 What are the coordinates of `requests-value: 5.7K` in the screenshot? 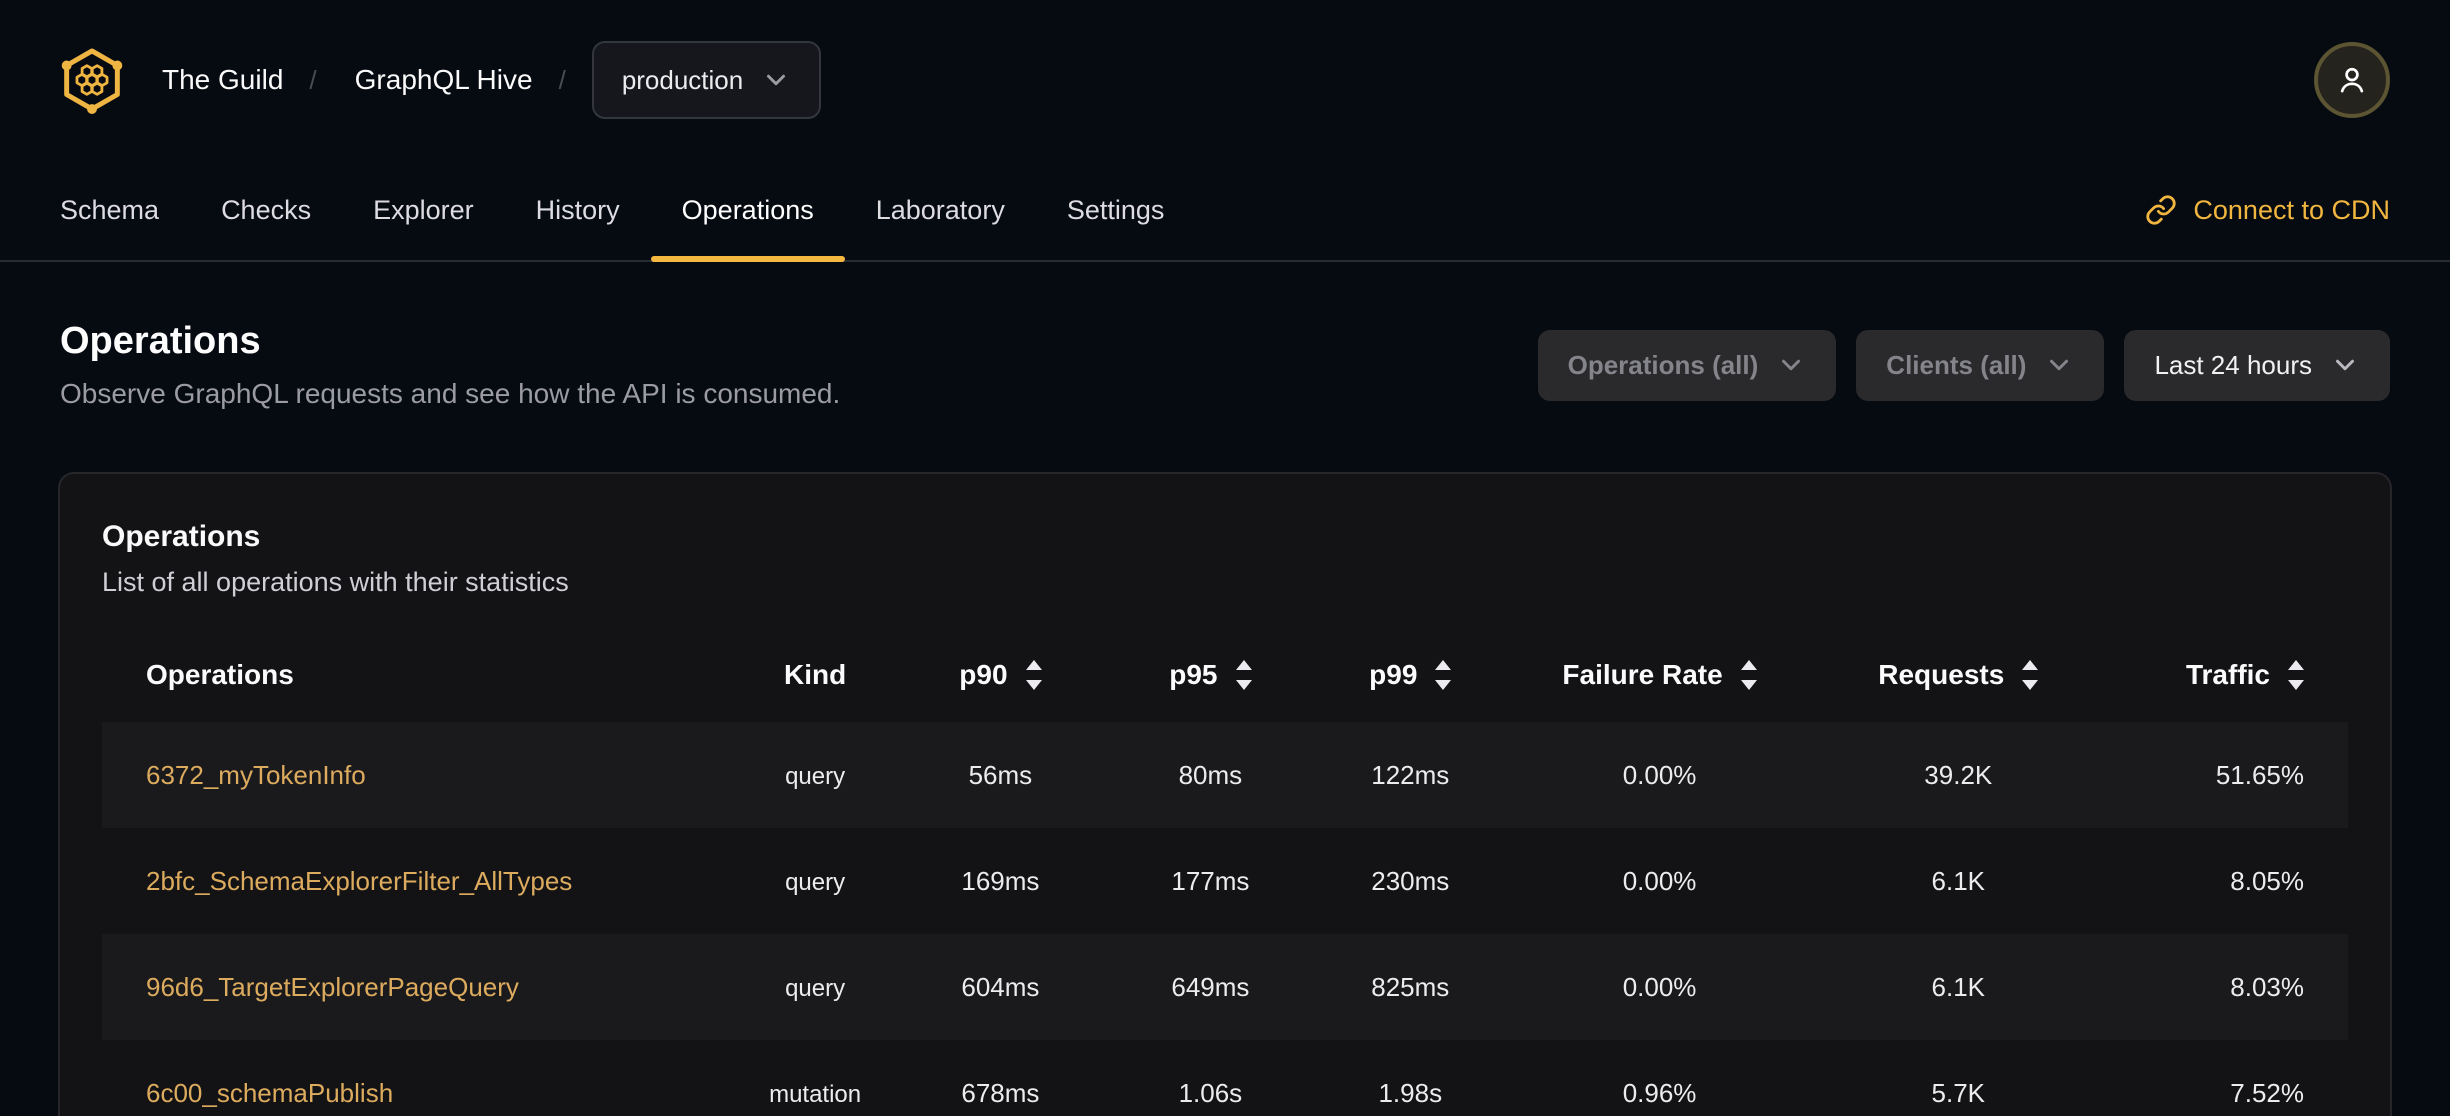 It's located at (1958, 1092).